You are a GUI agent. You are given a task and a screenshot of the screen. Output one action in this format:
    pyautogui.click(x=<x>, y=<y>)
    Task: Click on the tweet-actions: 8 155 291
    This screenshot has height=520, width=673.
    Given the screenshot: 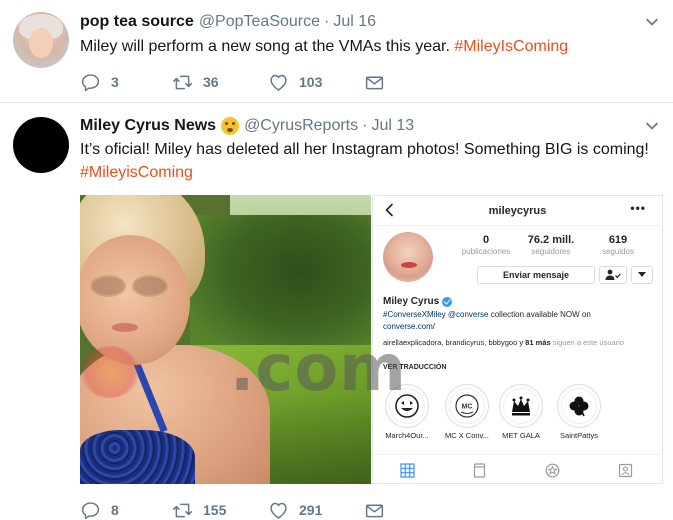 What is the action you would take?
    pyautogui.click(x=232, y=509)
    